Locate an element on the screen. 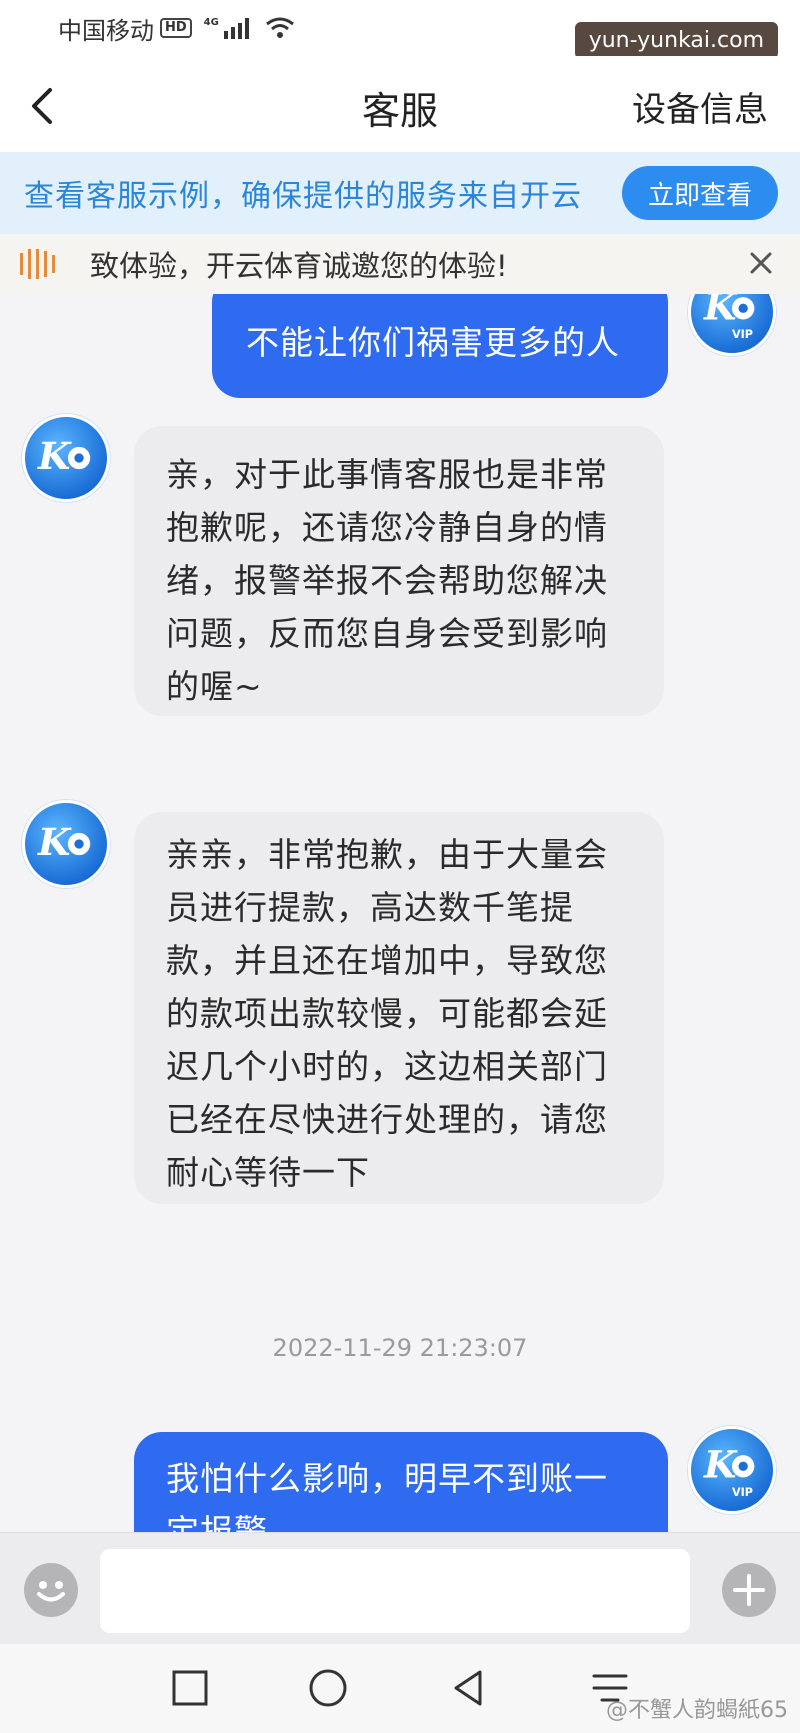  sys-watermark: @不蟹人韵蝎紙65 is located at coordinates (697, 1710).